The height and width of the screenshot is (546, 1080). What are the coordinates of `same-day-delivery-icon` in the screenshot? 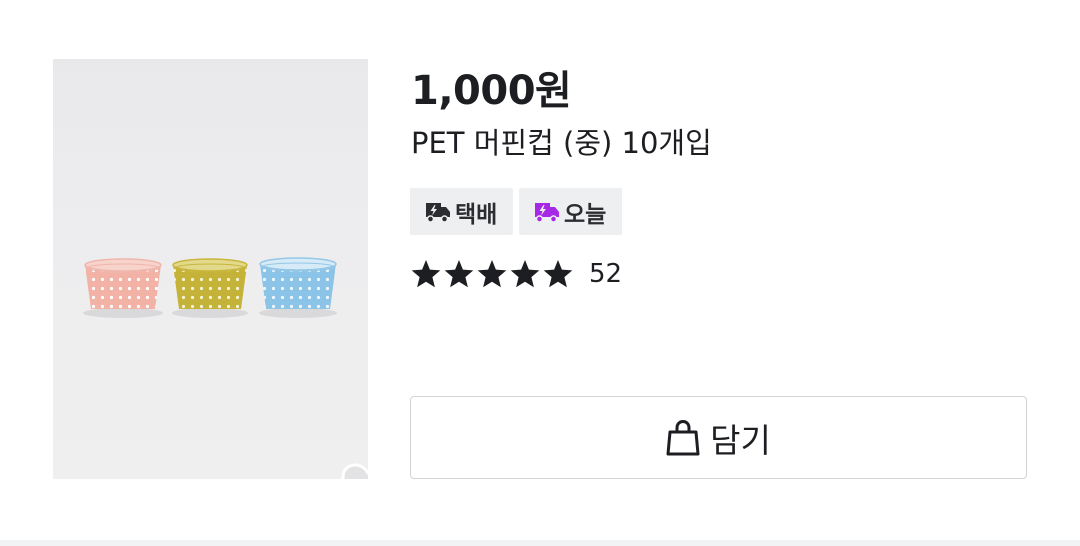 It's located at (547, 213).